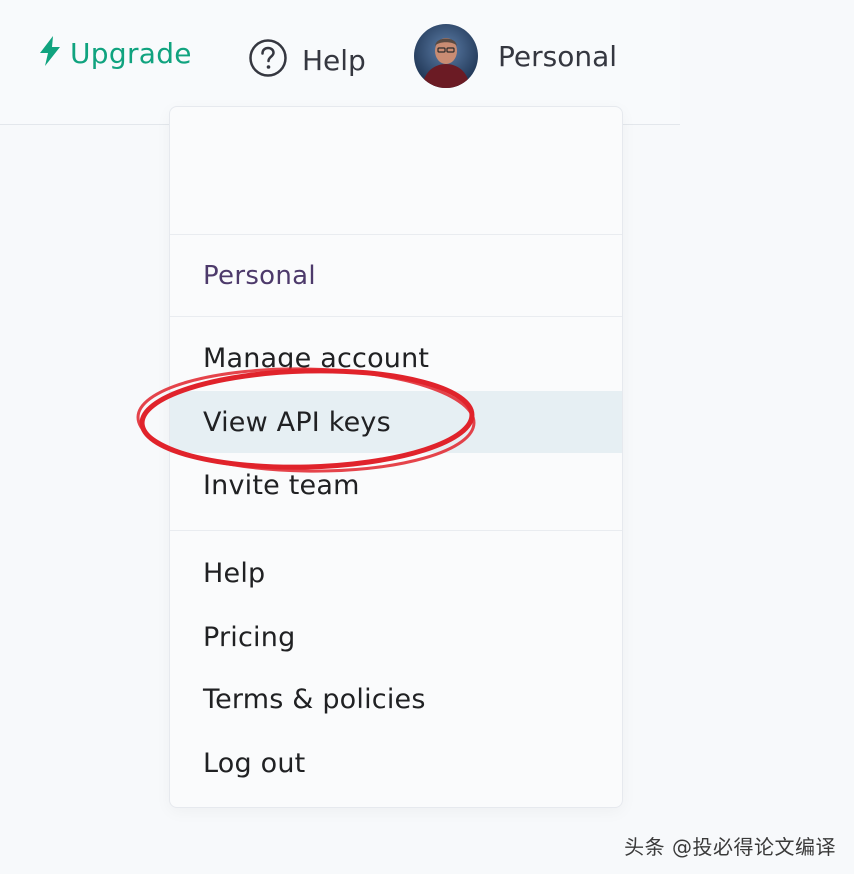 Image resolution: width=854 pixels, height=874 pixels. I want to click on organization-name: Personal, so click(259, 276).